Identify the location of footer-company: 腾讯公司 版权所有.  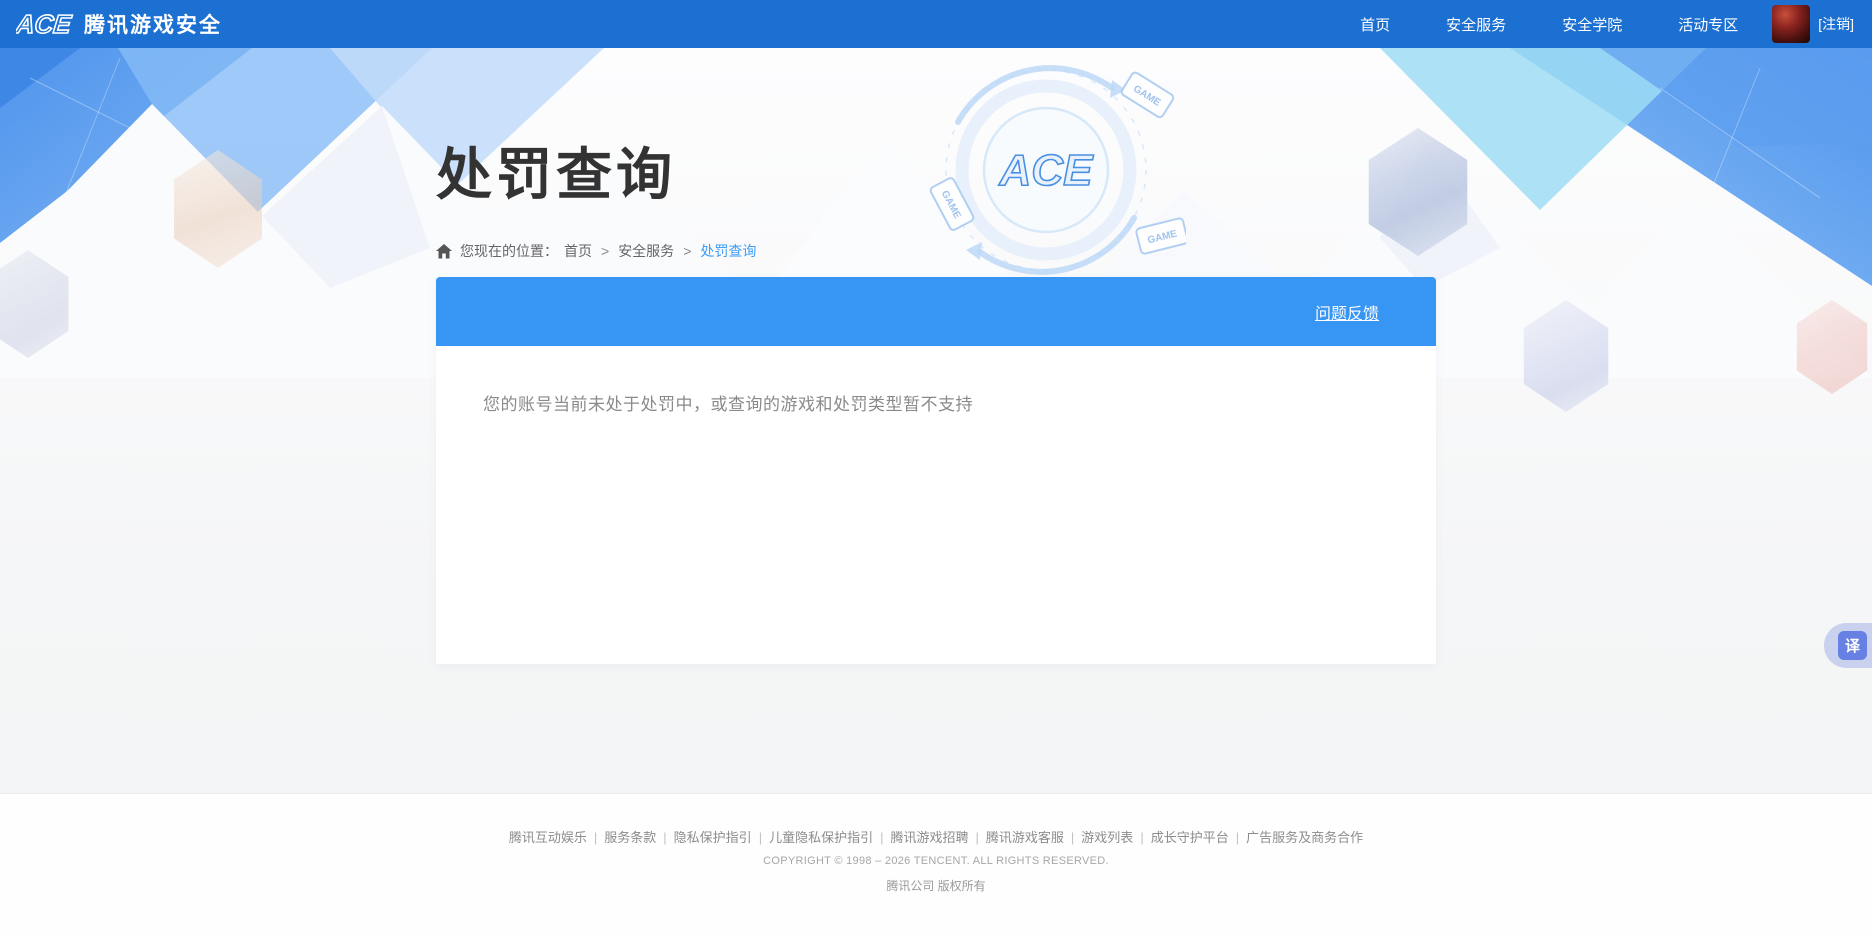
(936, 886).